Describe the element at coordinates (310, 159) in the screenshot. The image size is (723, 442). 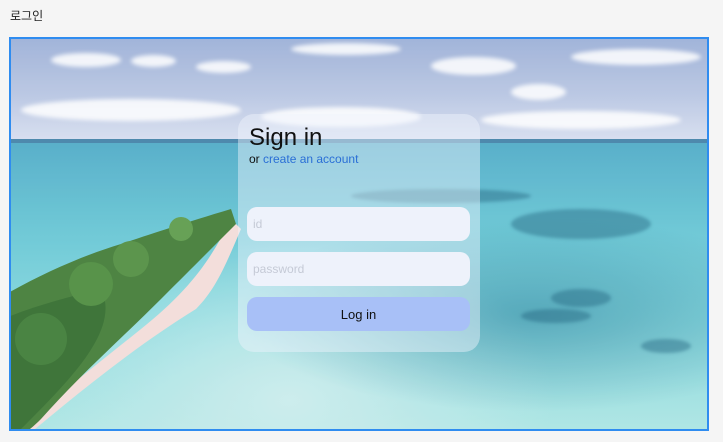
I see `create-account-link: create an account` at that location.